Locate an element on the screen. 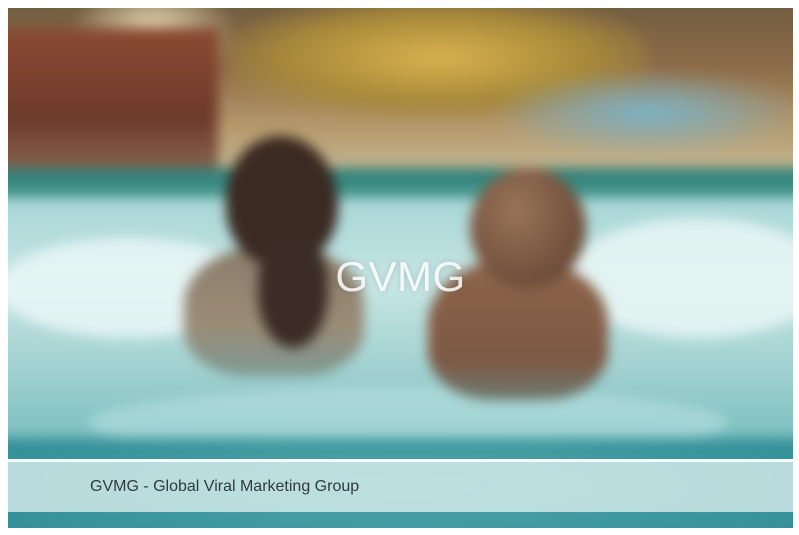 The height and width of the screenshot is (535, 799). photo-blue-structure is located at coordinates (640, 113).